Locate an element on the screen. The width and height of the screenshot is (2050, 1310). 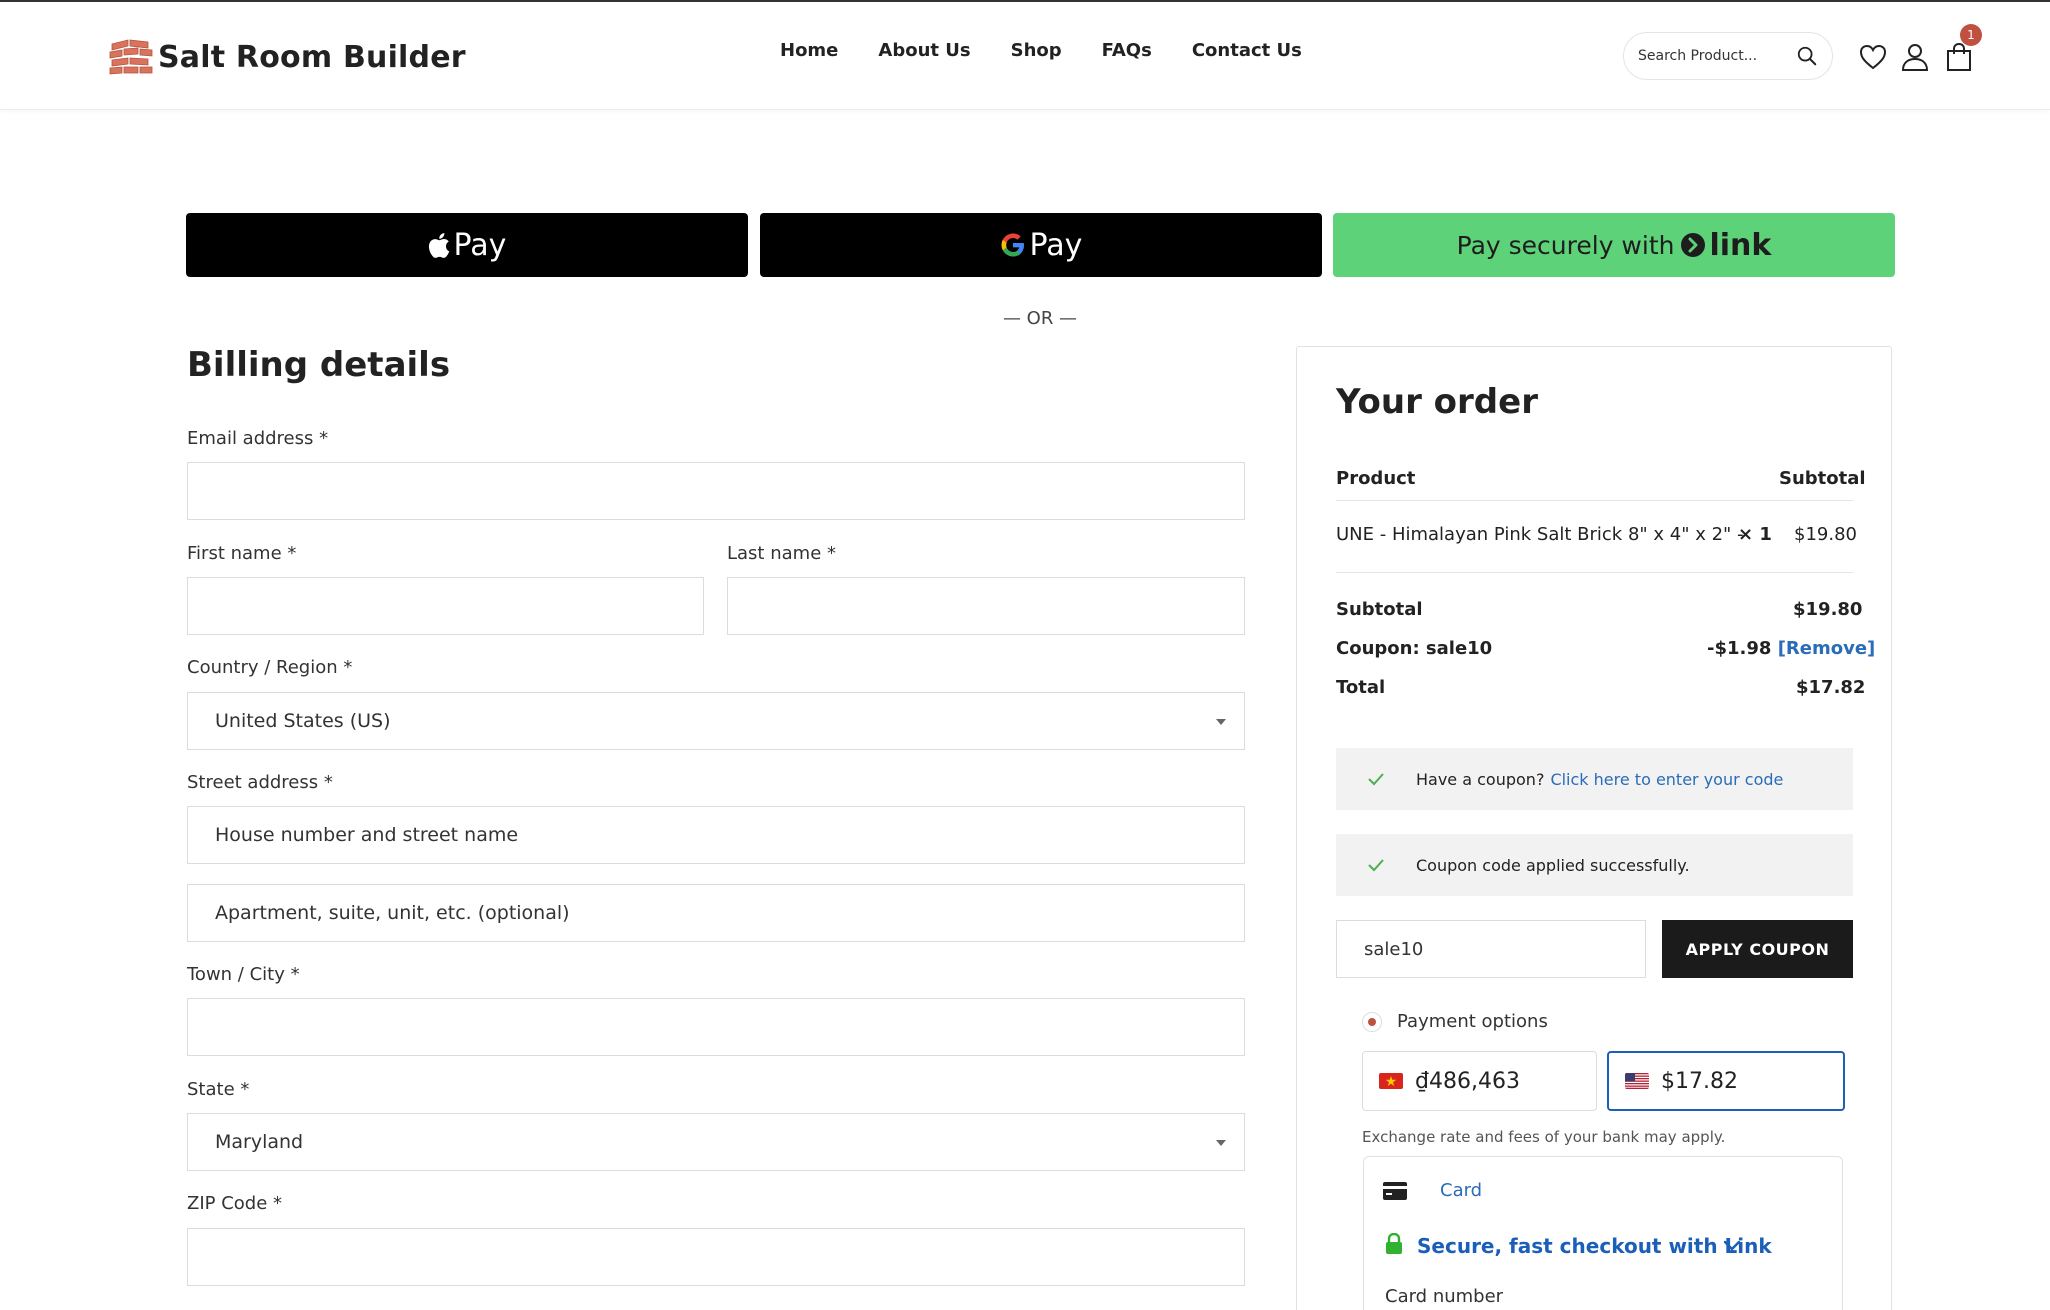
col-subtotal-header: Subtotal is located at coordinates (1822, 478).